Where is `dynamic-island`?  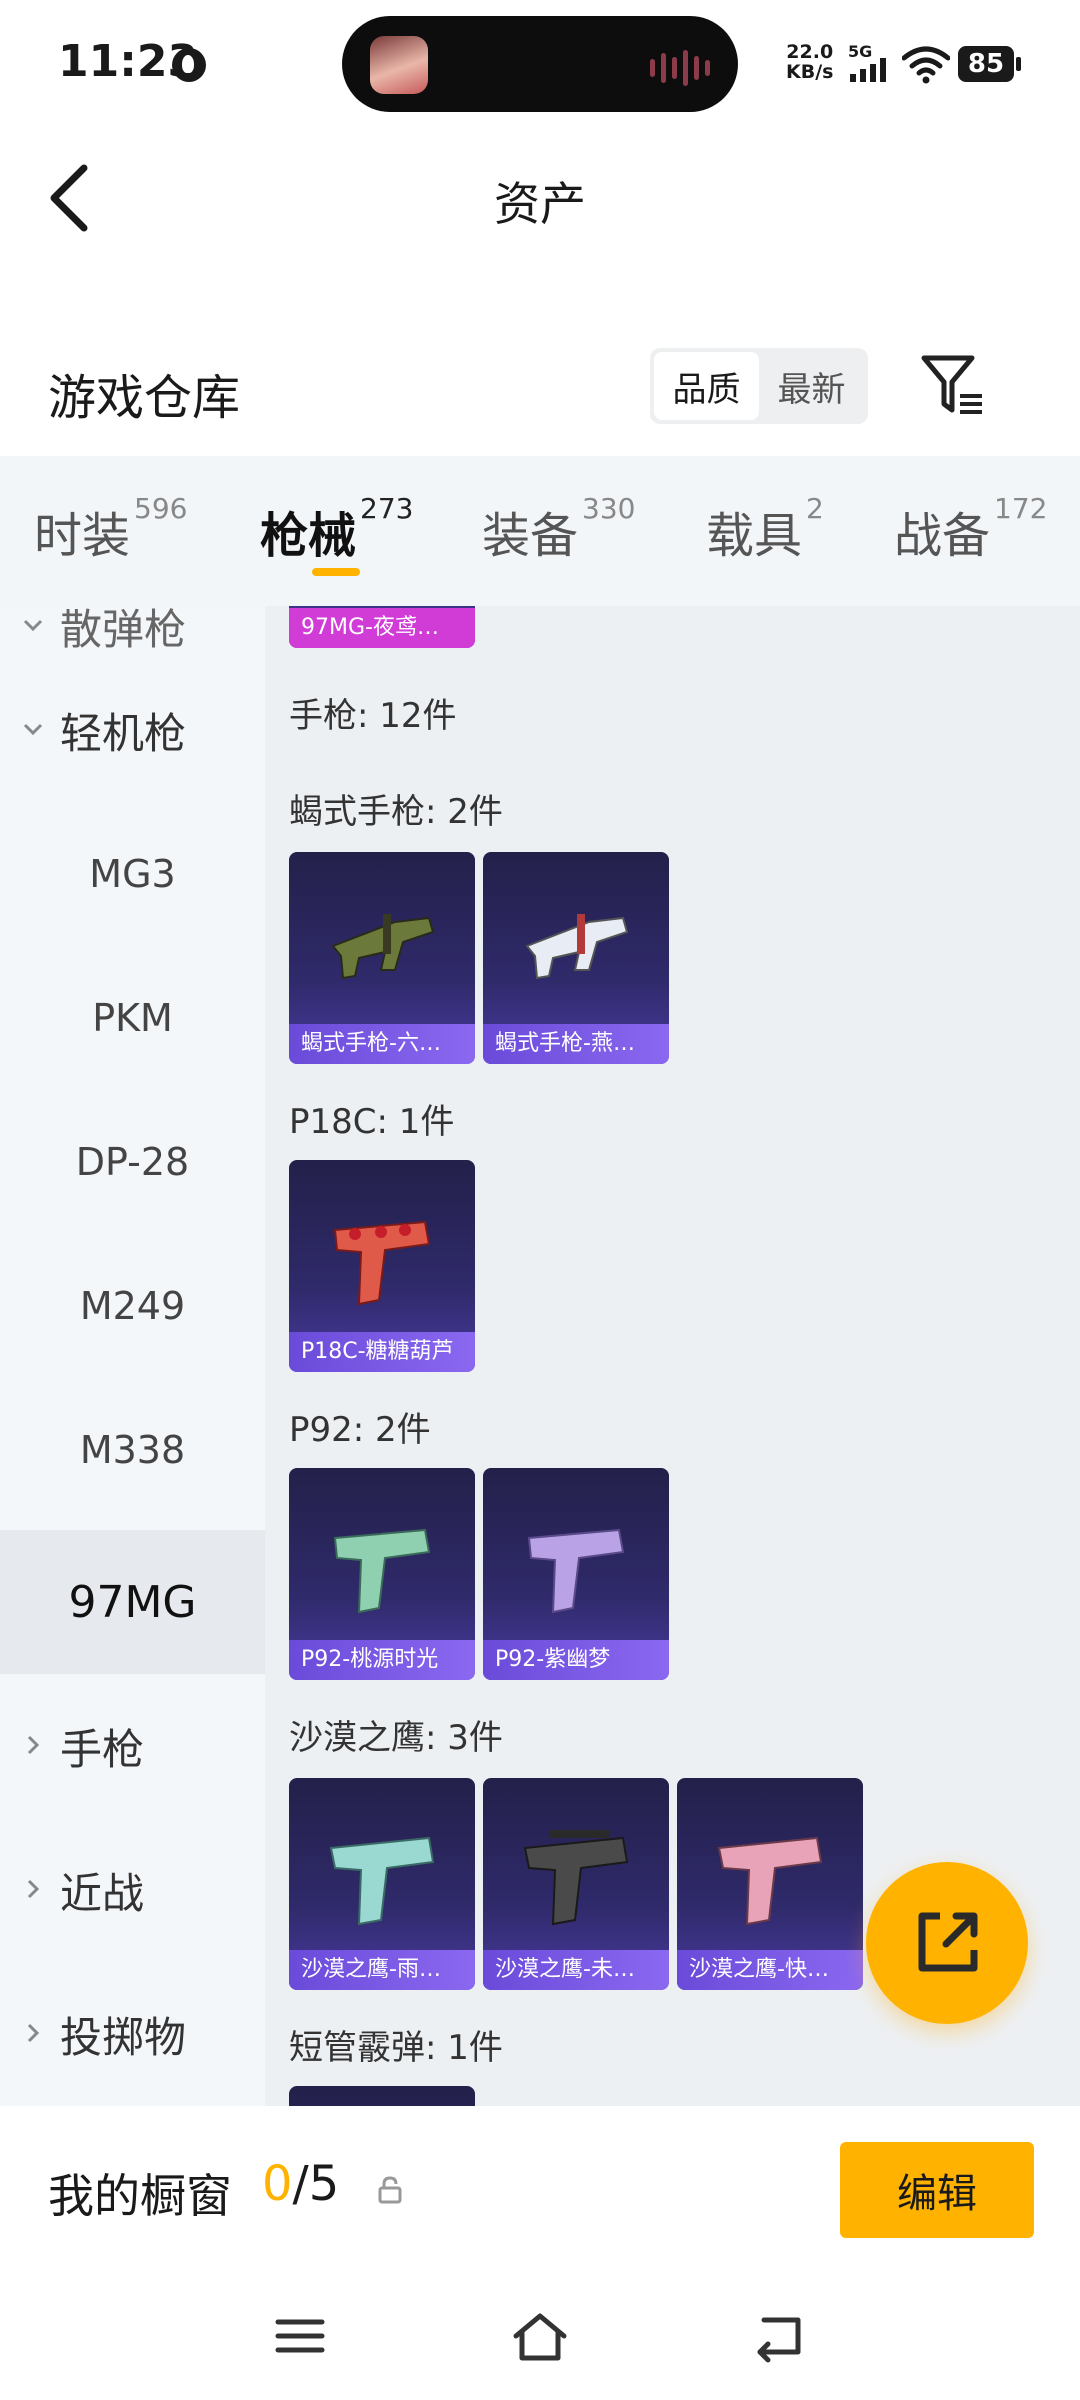
dynamic-island is located at coordinates (540, 64).